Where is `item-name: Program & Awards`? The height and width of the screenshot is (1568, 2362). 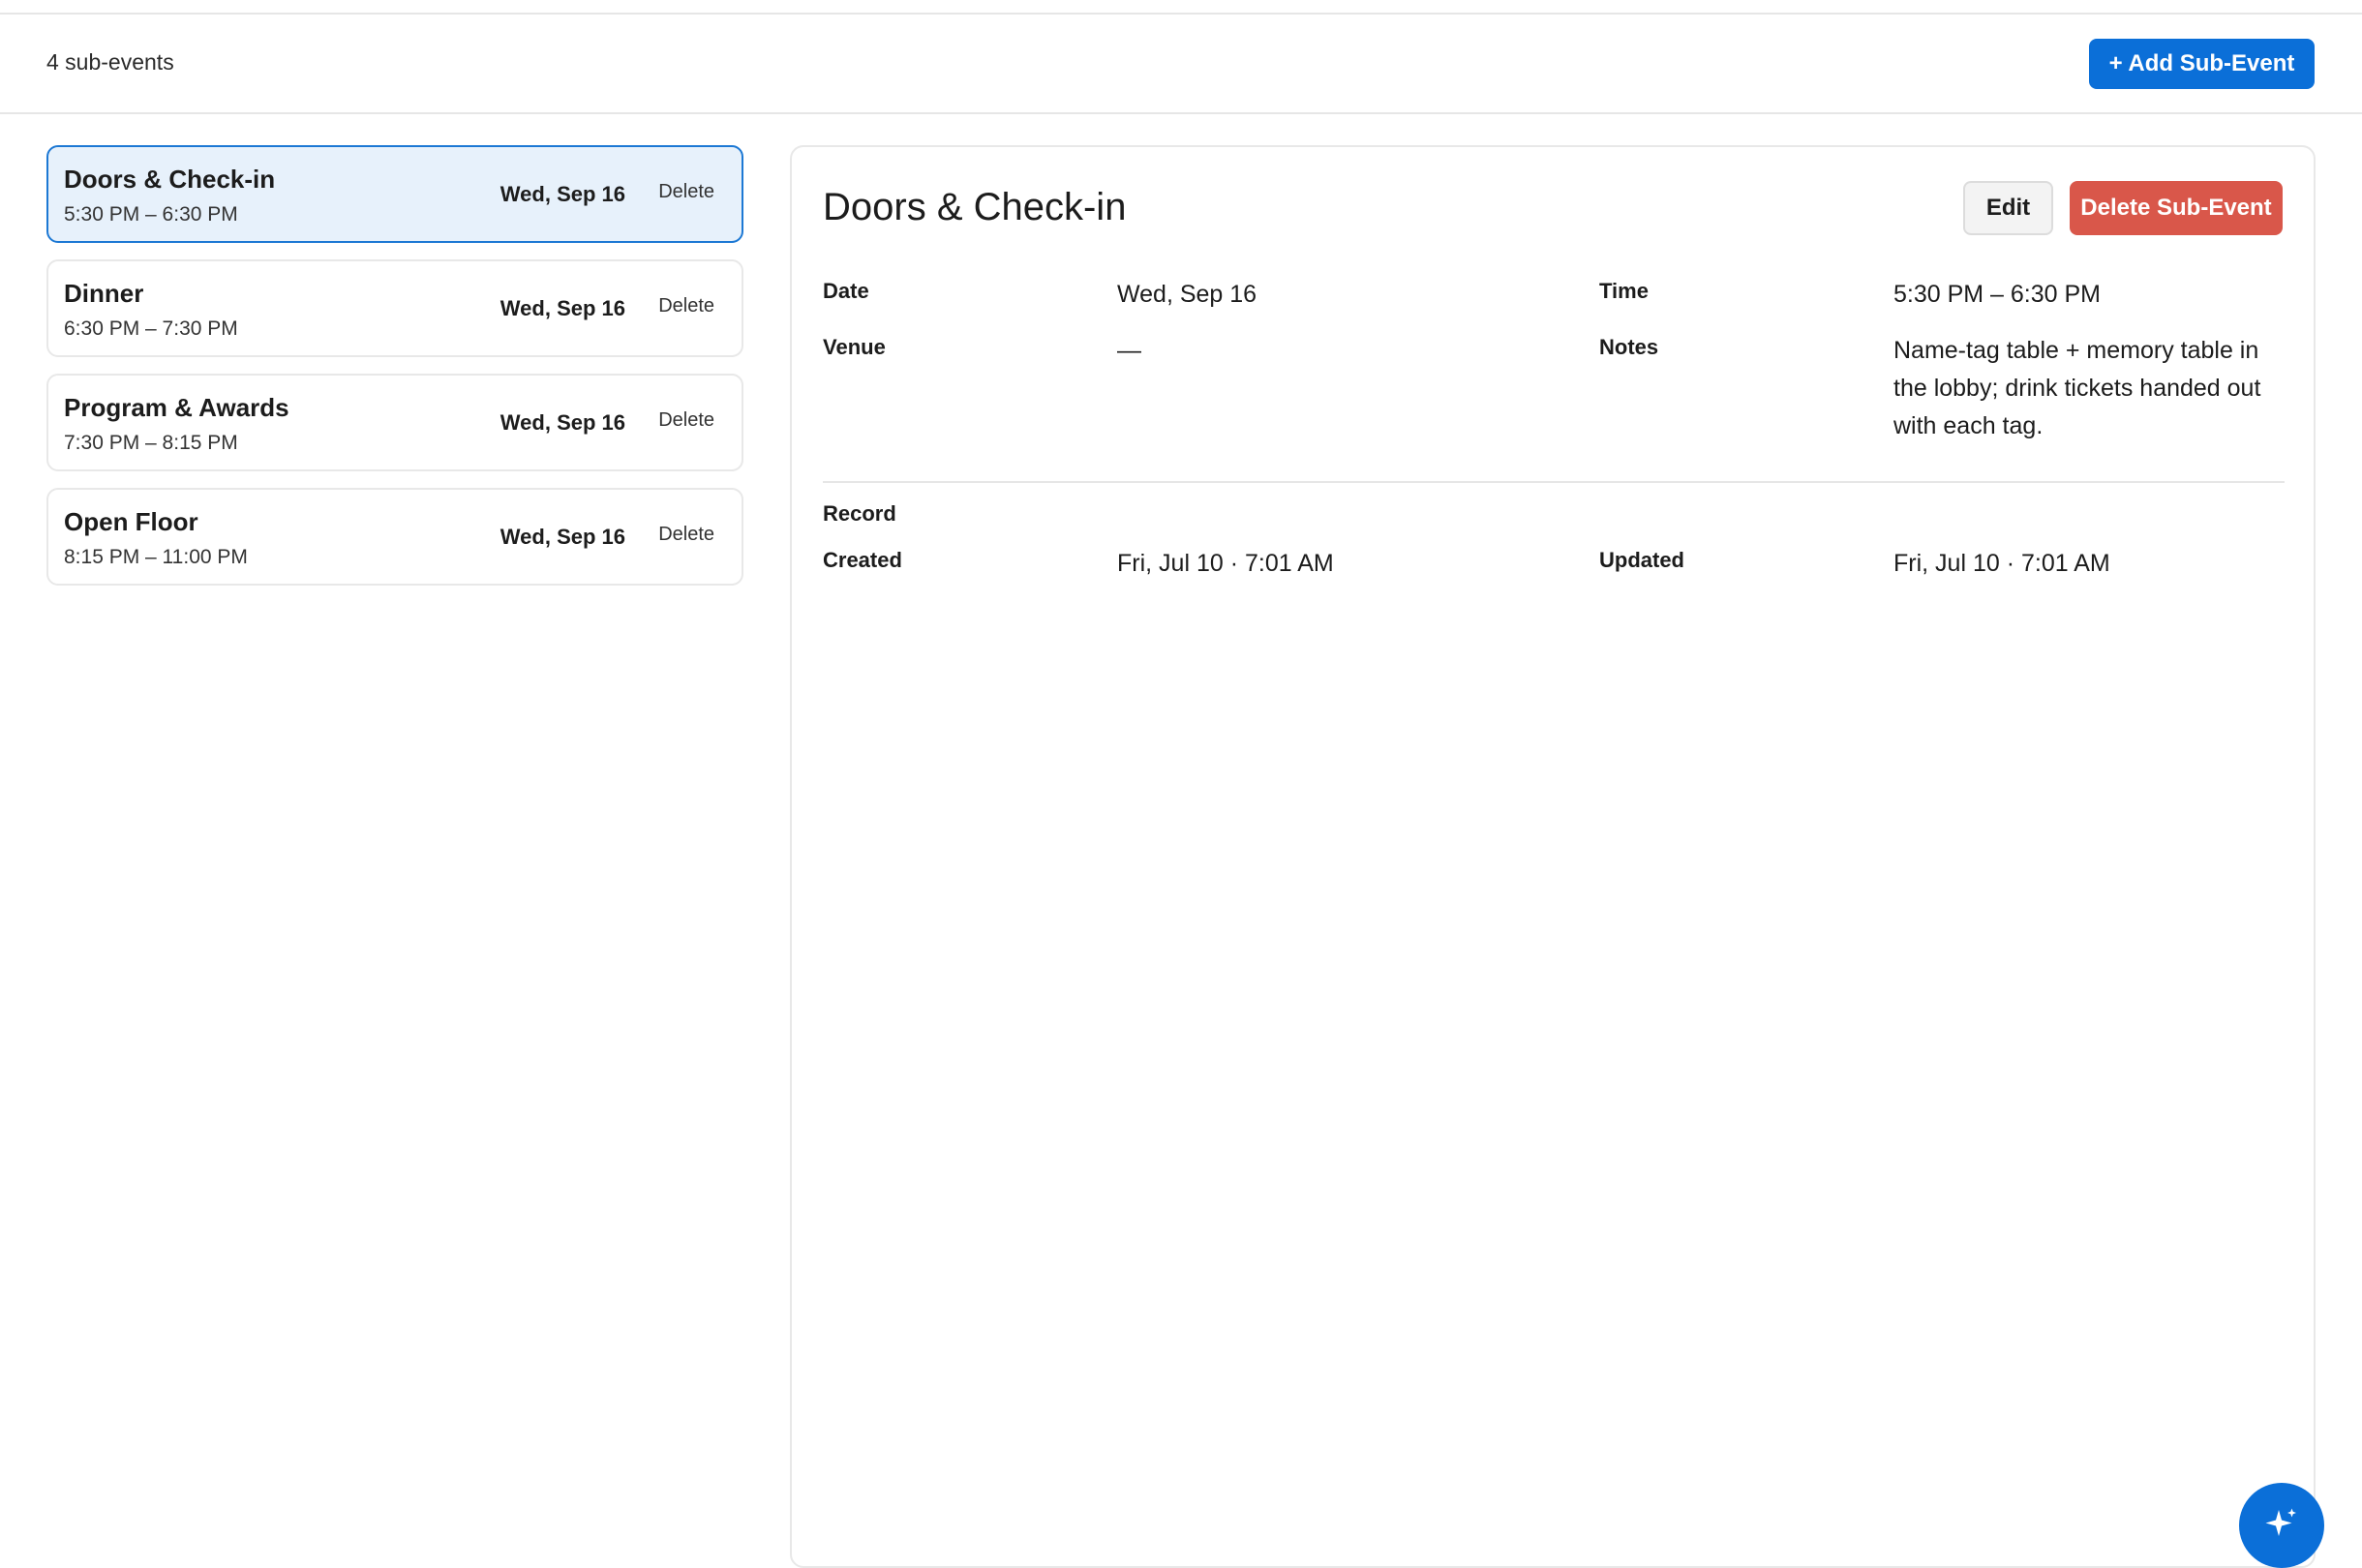
item-name: Program & Awards is located at coordinates (176, 407).